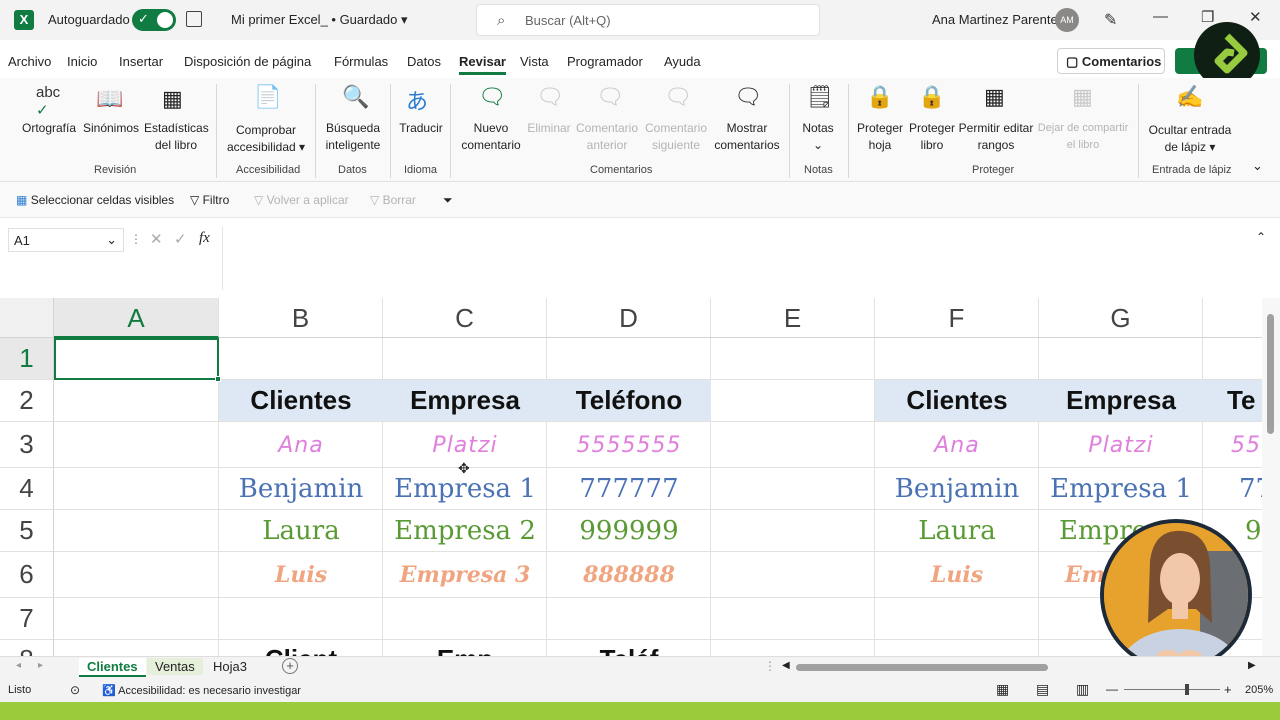  Describe the element at coordinates (301, 648) in the screenshot. I see `header-cell: Client` at that location.